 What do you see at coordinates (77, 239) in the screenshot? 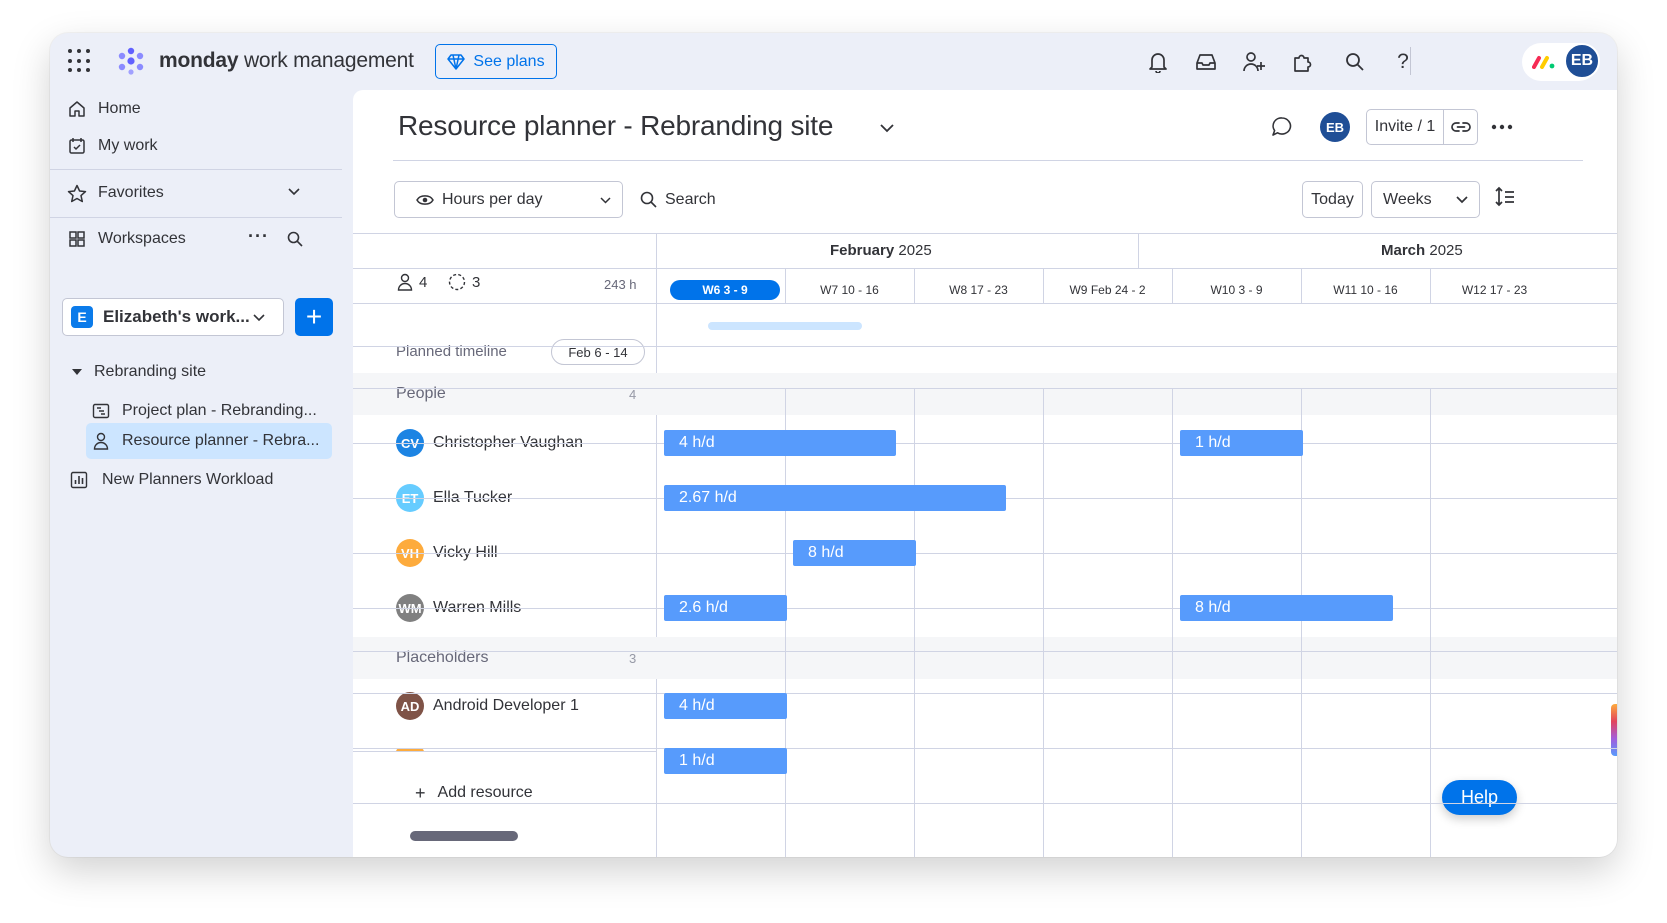
I see `grid-icon` at bounding box center [77, 239].